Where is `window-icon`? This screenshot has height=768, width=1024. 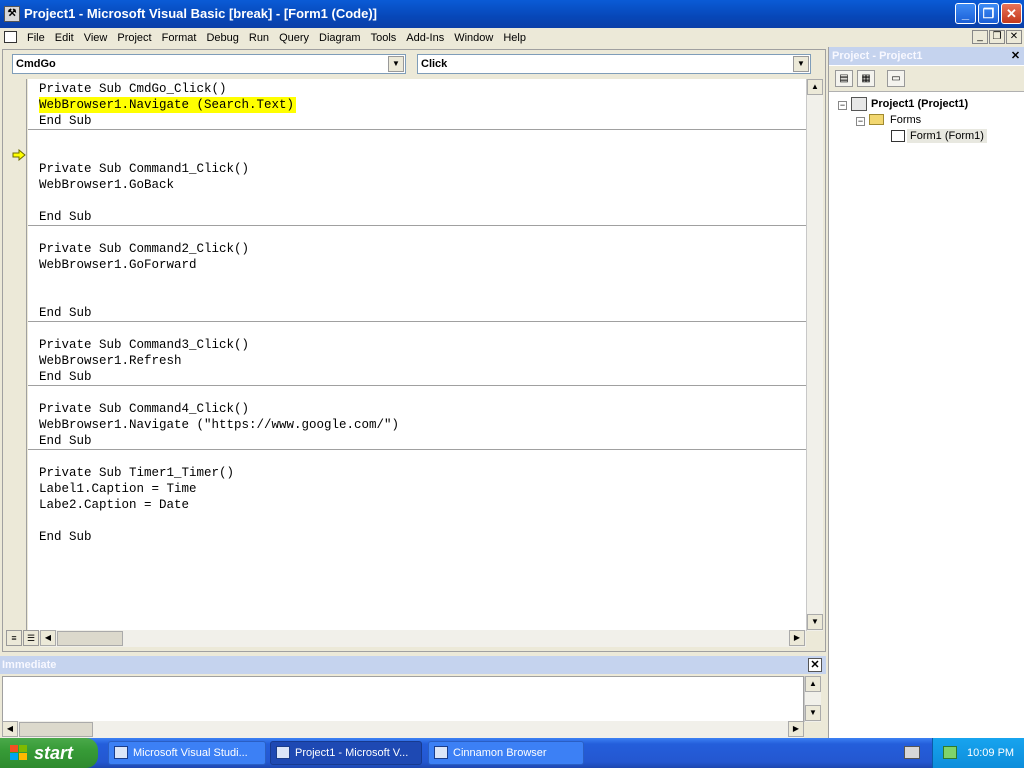 window-icon is located at coordinates (121, 752).